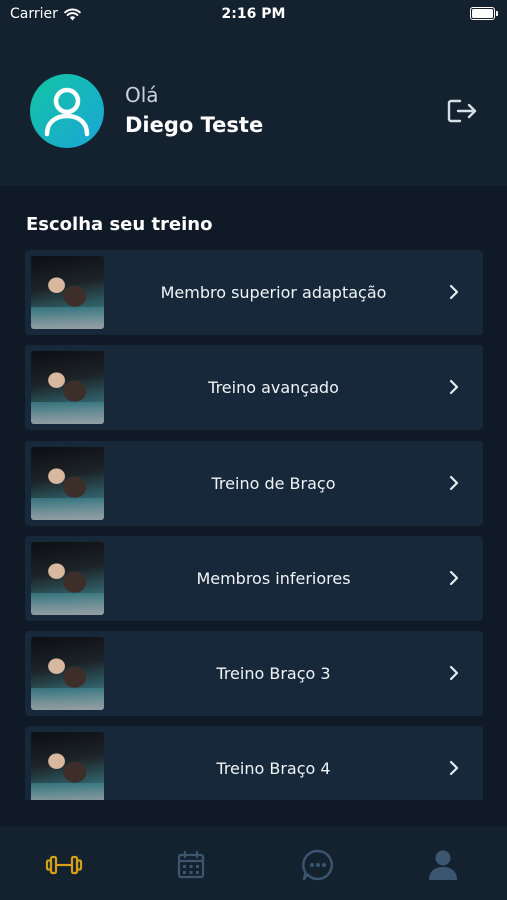 The width and height of the screenshot is (507, 900). I want to click on tab-calendar, so click(191, 865).